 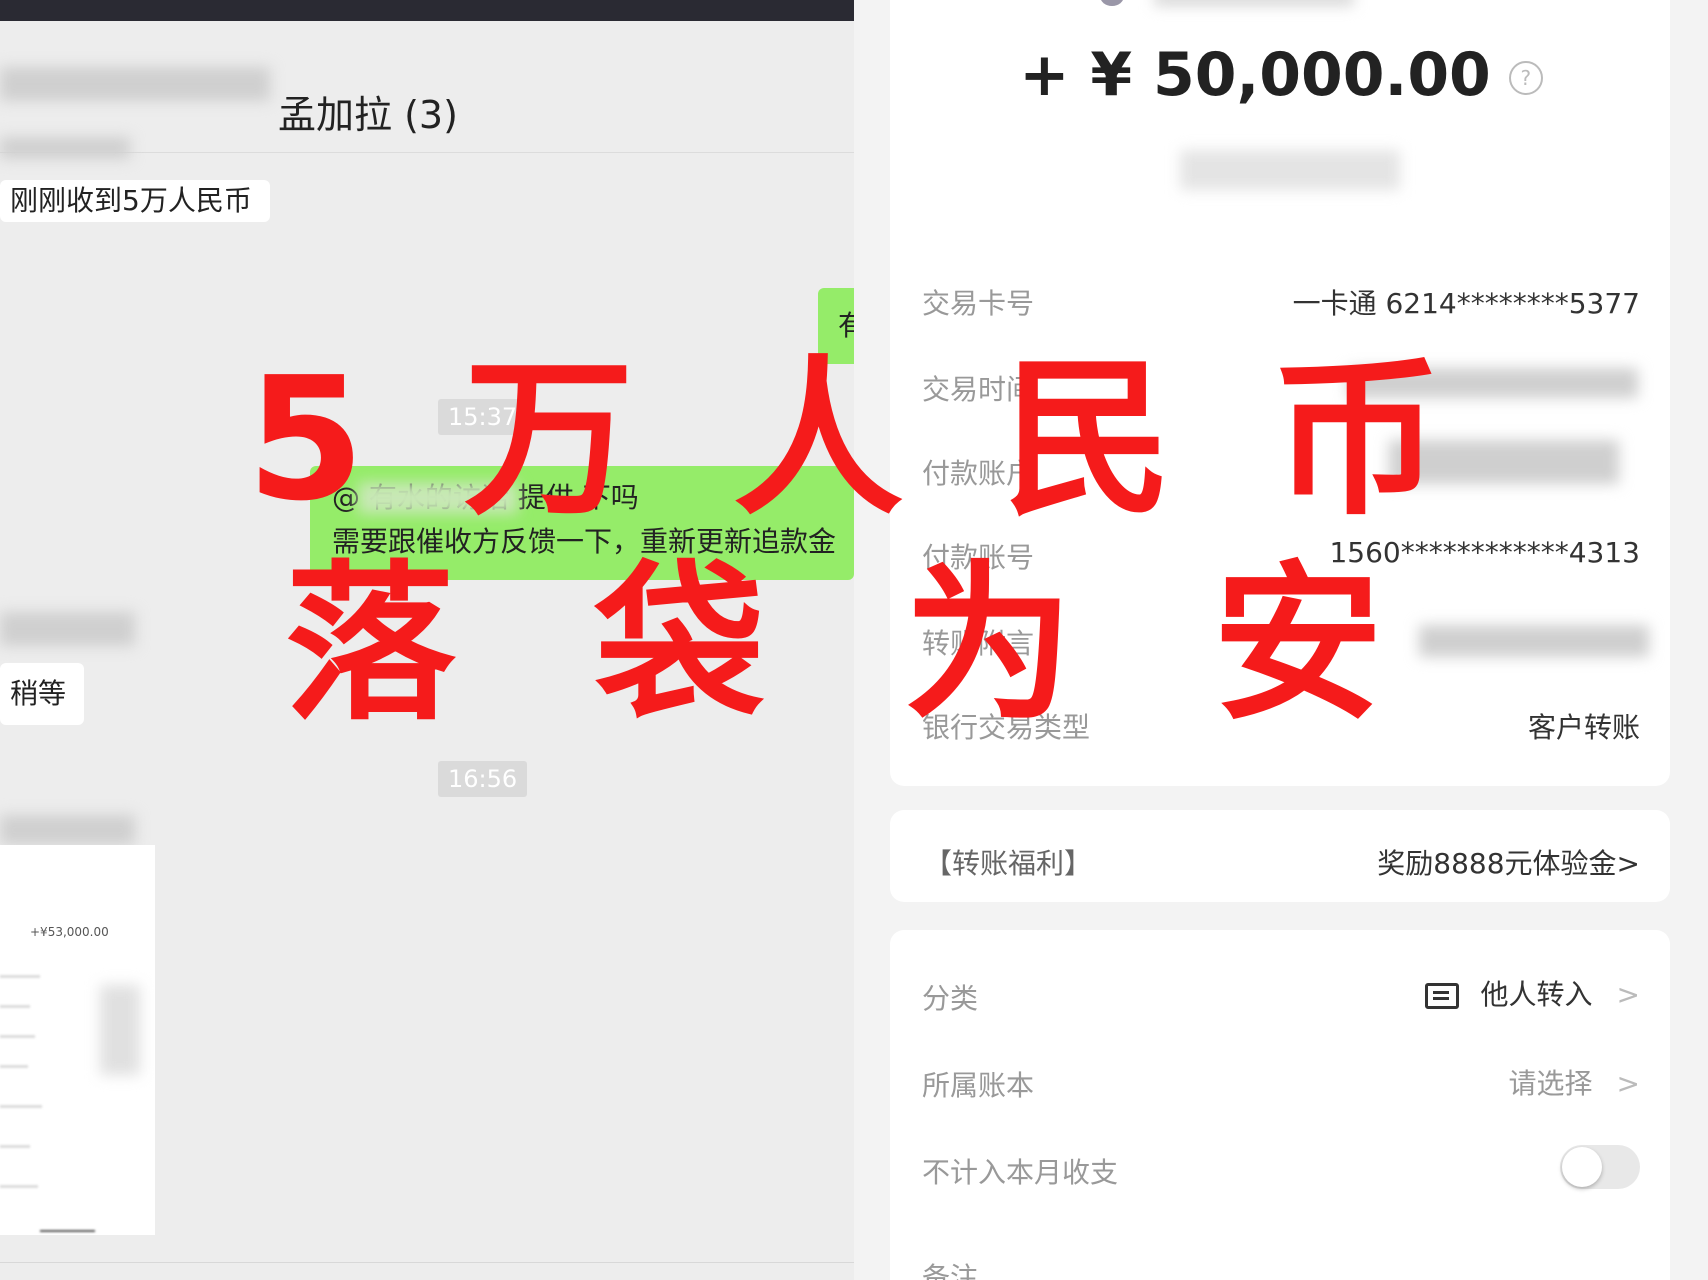 What do you see at coordinates (427, 1262) in the screenshot?
I see `divider` at bounding box center [427, 1262].